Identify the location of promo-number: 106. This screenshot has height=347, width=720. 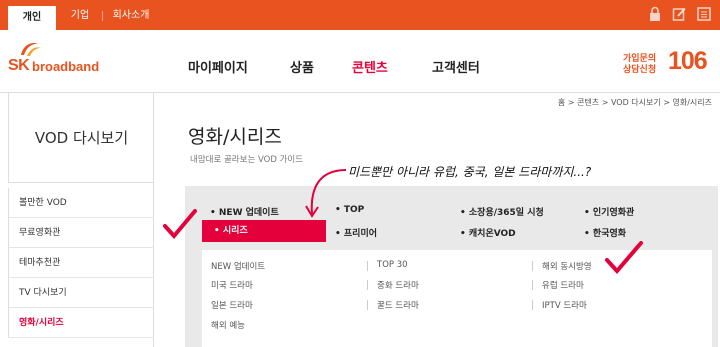
(688, 61).